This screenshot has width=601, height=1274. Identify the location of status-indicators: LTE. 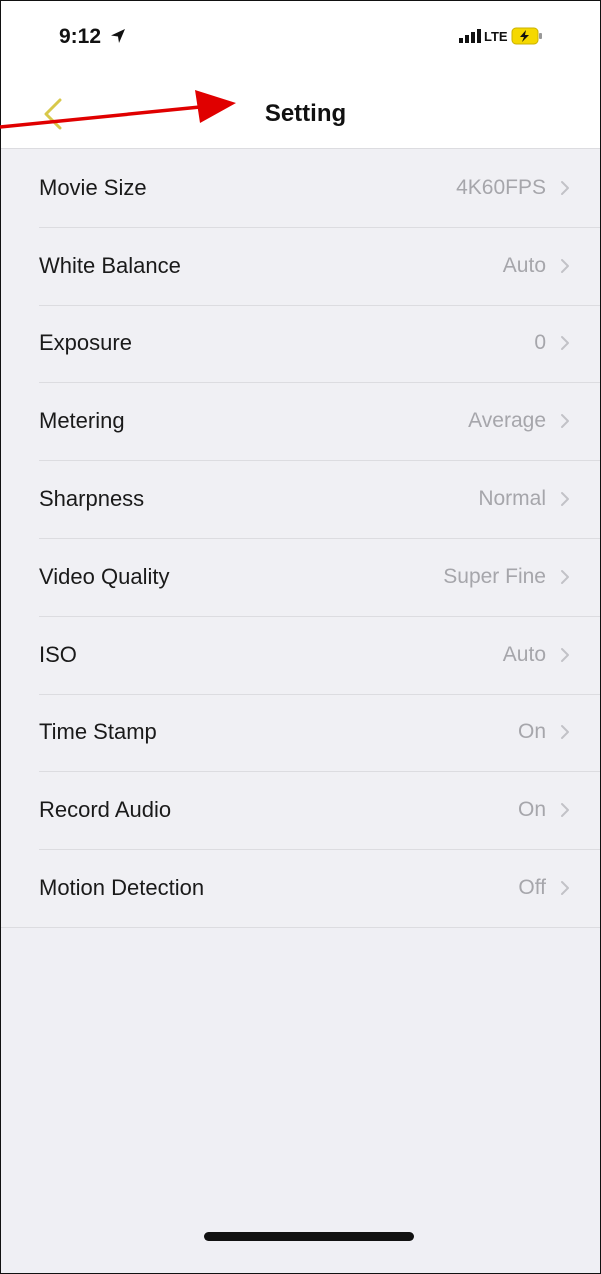
(501, 36).